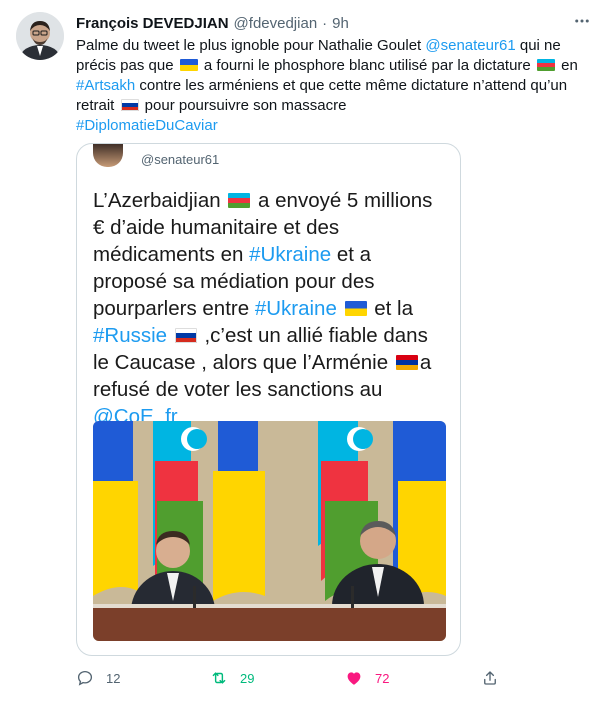 This screenshot has width=609, height=709. Describe the element at coordinates (243, 105) in the screenshot. I see `tweet-text-part: pour poursuivre son massacre` at that location.